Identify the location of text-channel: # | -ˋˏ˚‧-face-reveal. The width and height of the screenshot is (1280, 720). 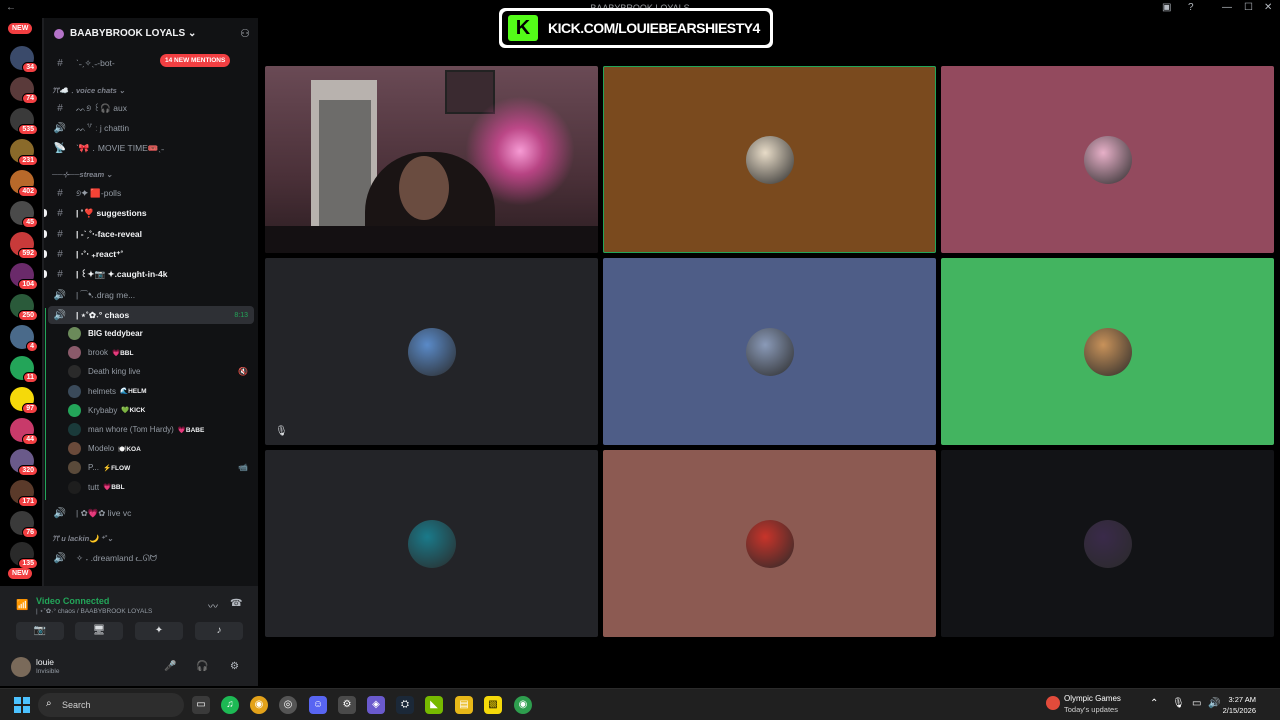
(149, 234).